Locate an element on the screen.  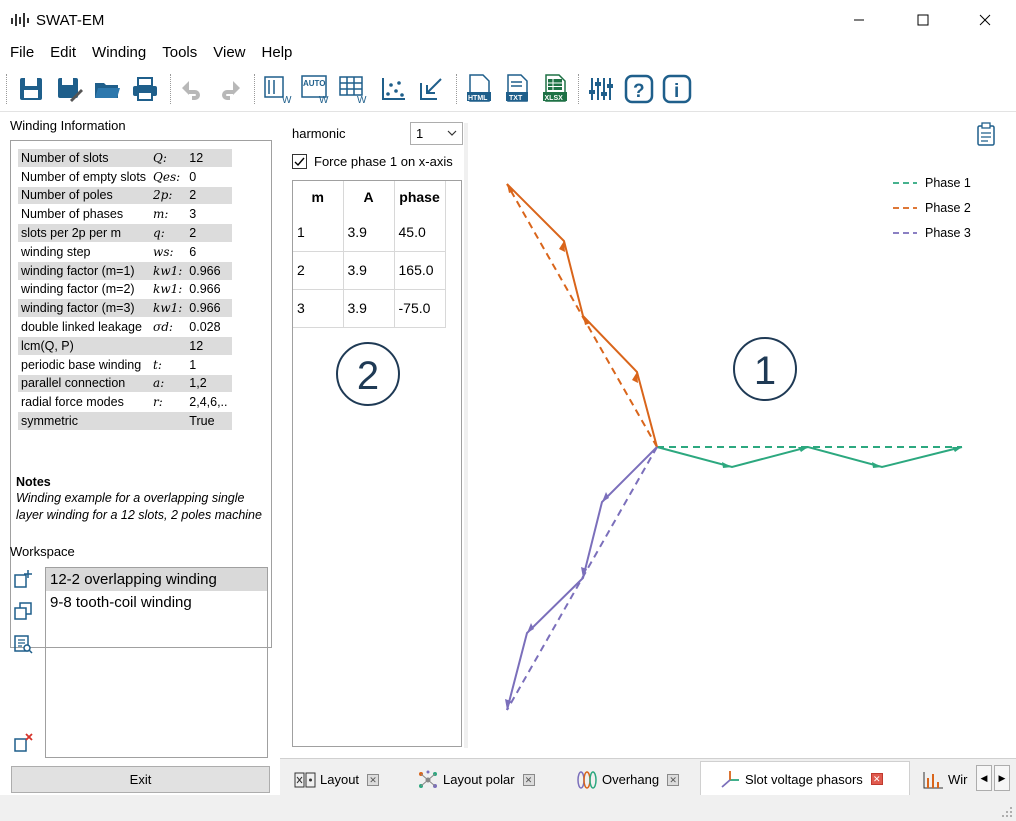
bar-chart-icon is located at coordinates (933, 779).